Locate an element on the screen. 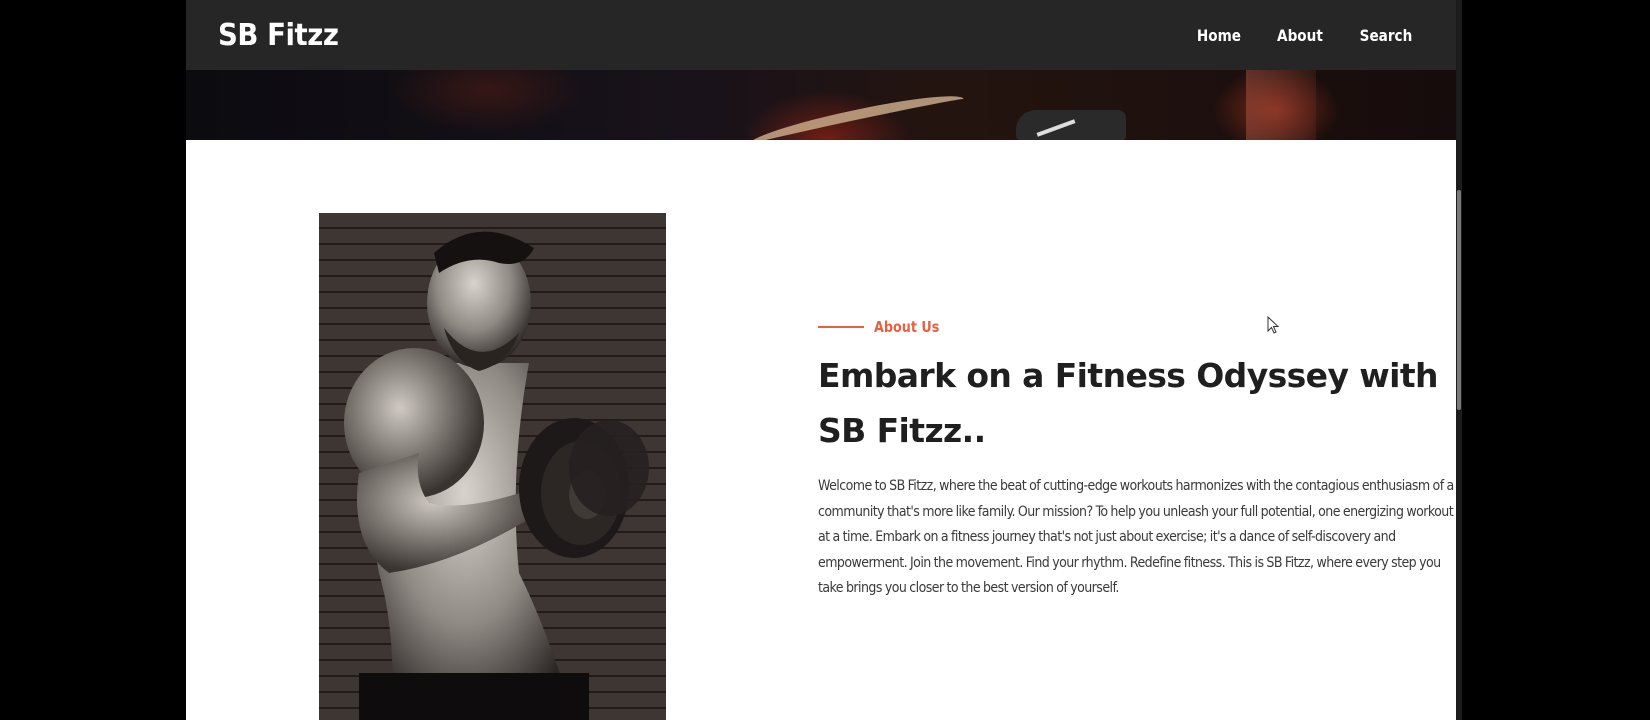  about-label-row: About Us is located at coordinates (884, 327).